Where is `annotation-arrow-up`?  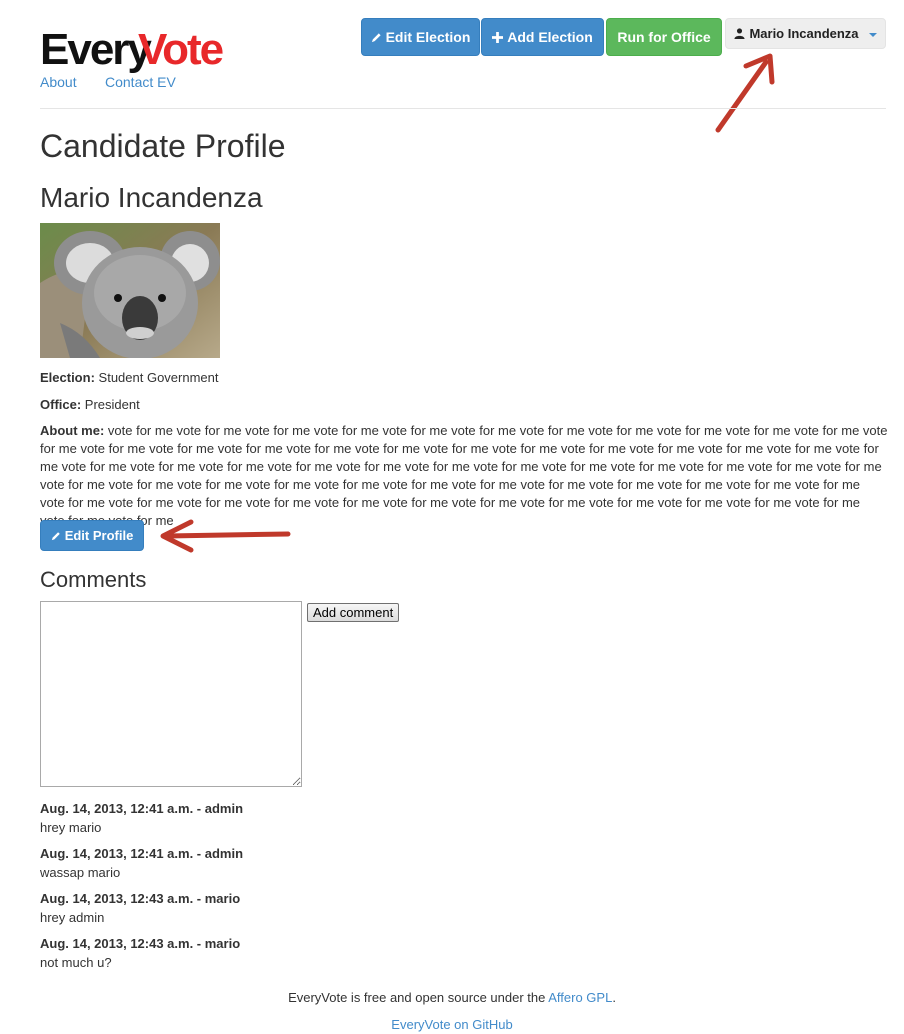 annotation-arrow-up is located at coordinates (745, 93).